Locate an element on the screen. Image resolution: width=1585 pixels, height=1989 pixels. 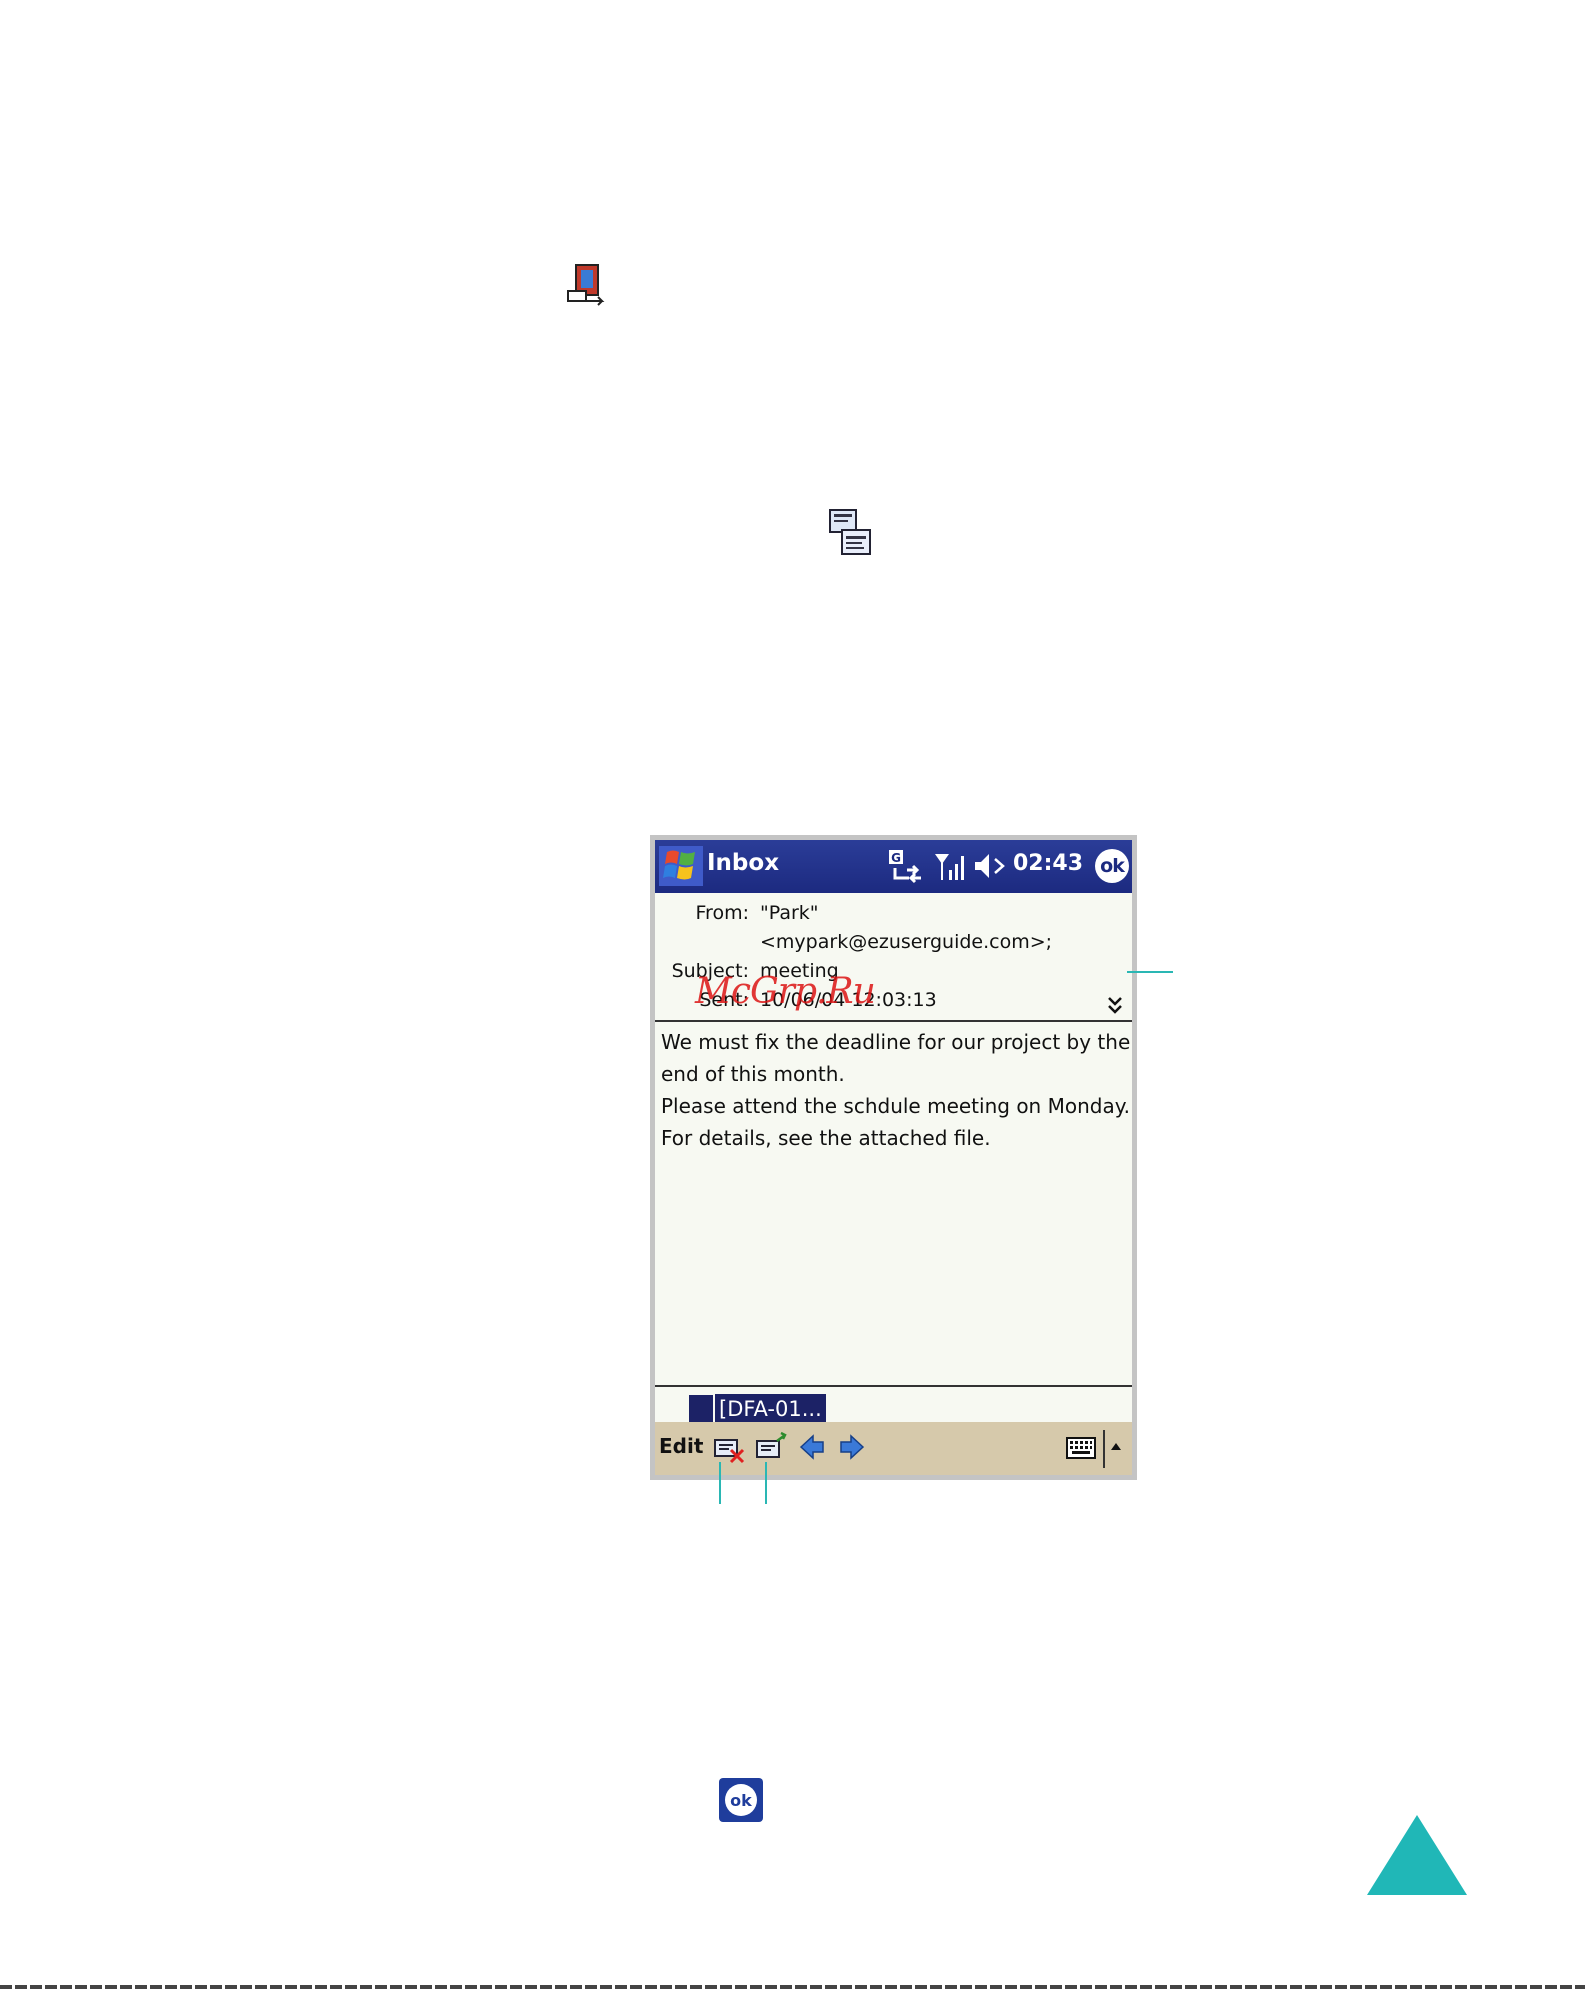
clock: 02:43 is located at coordinates (1048, 863).